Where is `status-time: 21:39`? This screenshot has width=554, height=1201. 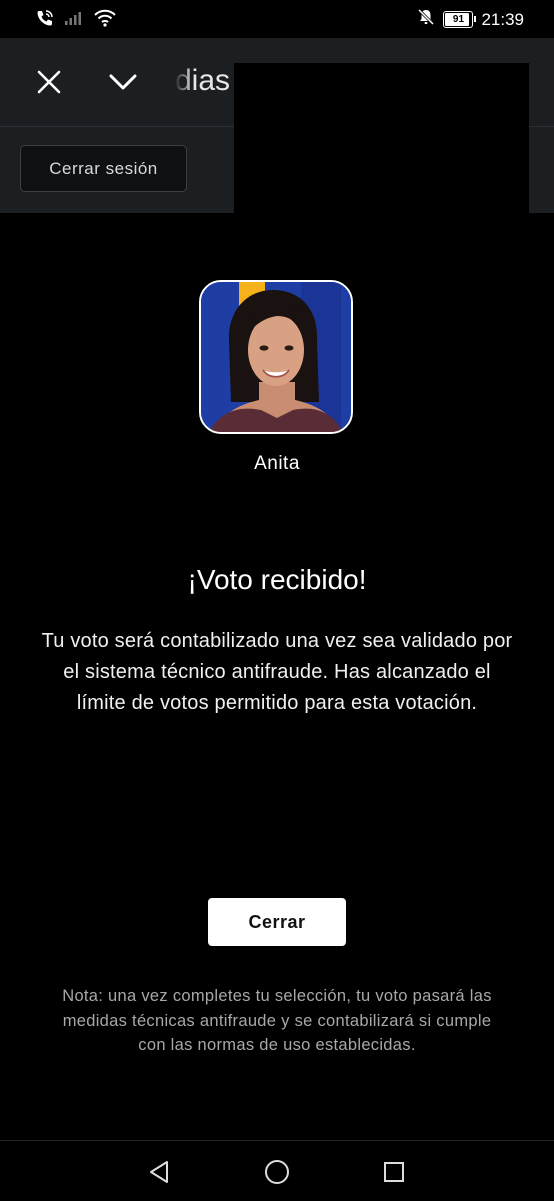
status-time: 21:39 is located at coordinates (502, 19).